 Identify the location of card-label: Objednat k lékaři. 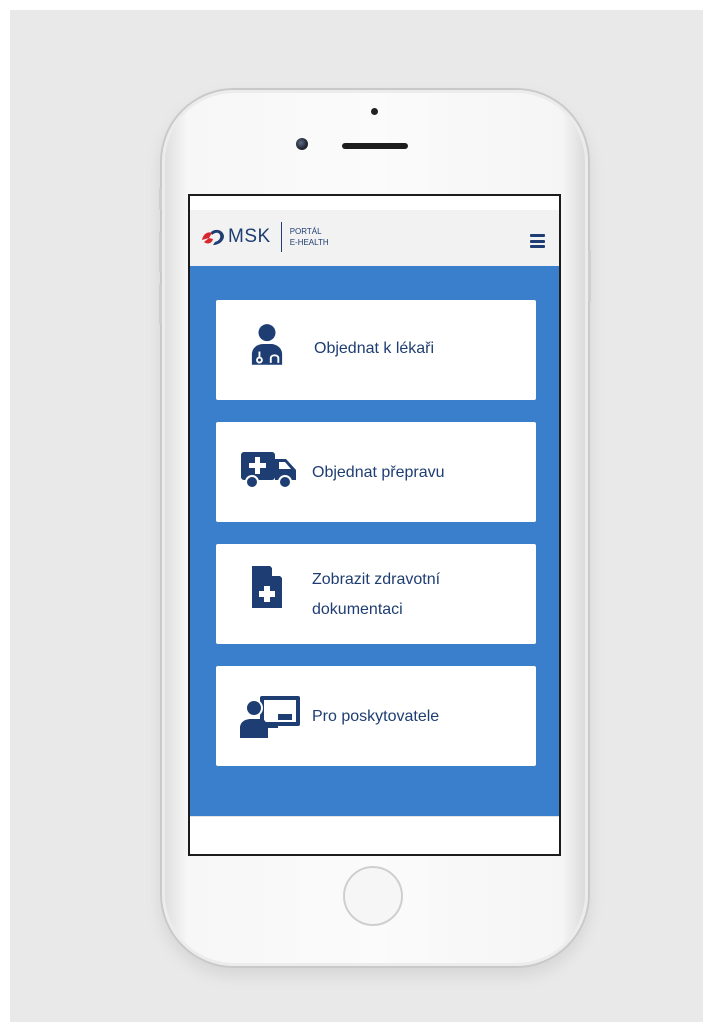
(374, 348).